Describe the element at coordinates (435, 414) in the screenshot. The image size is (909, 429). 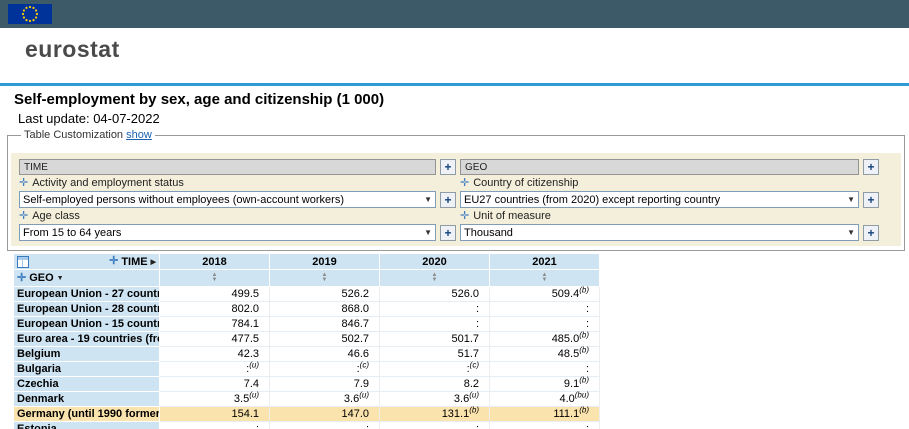
I see `data-cell: 131.1(b)` at that location.